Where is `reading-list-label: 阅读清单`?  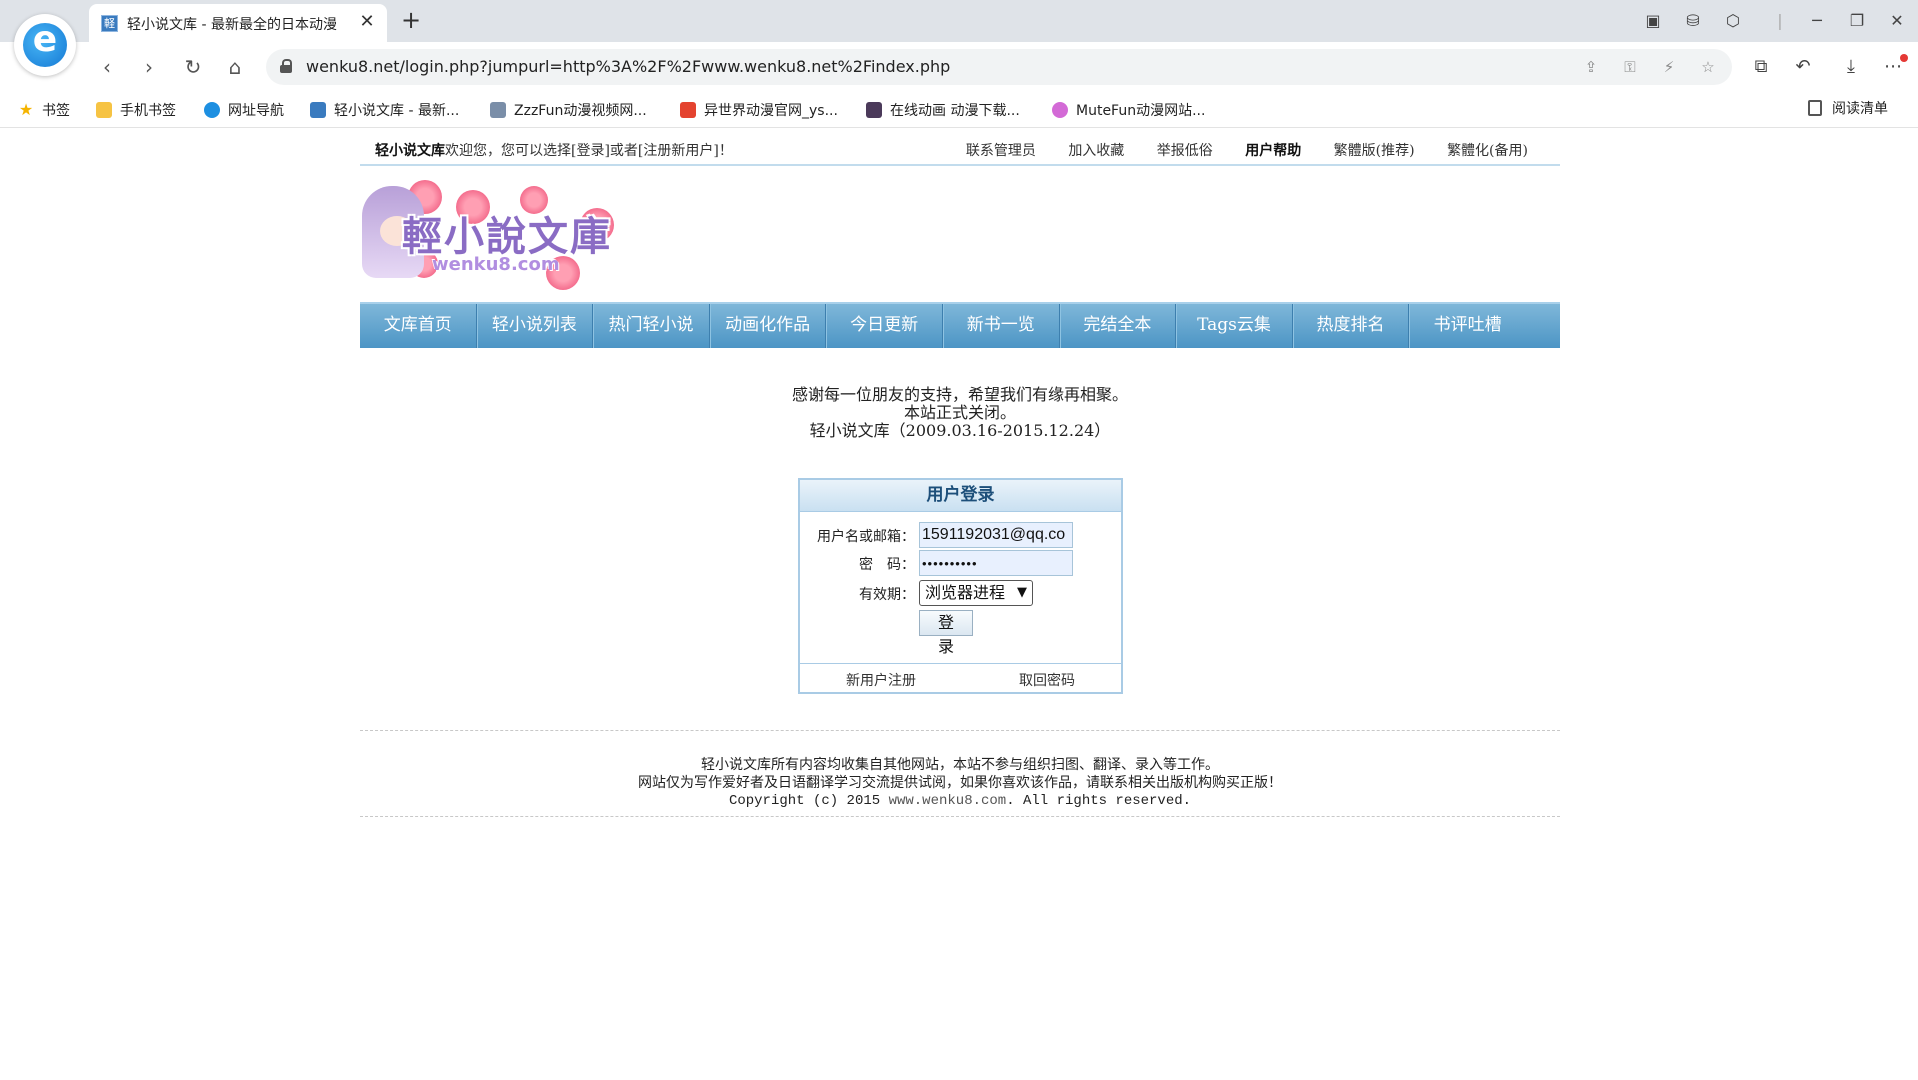
reading-list-label: 阅读清单 is located at coordinates (1860, 109).